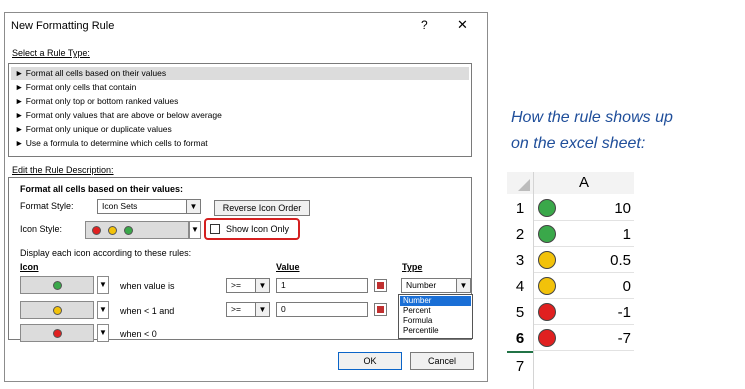 This screenshot has width=745, height=389. Describe the element at coordinates (51, 53) in the screenshot. I see `select-rule-type-label: Select a Rule Type:` at that location.